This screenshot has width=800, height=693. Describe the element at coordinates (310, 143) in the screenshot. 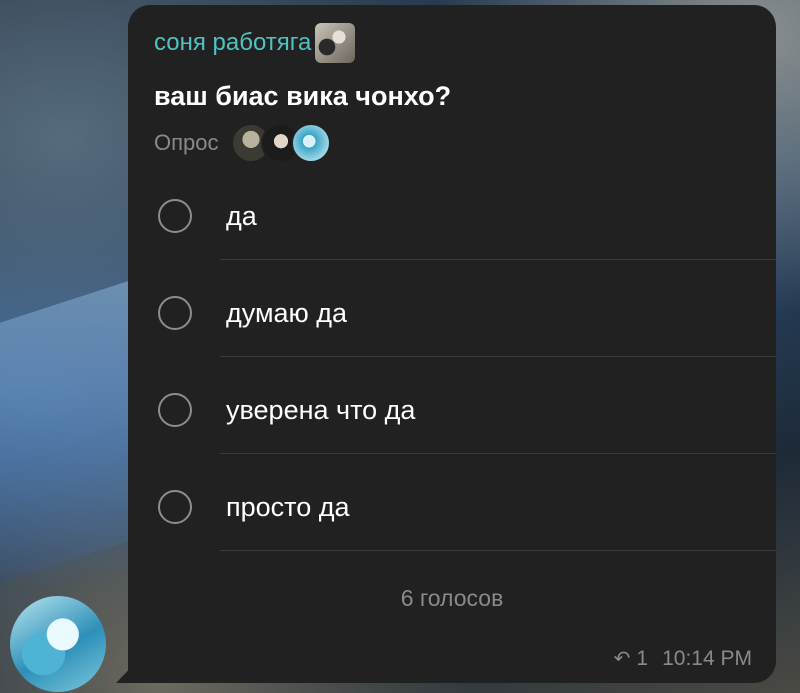

I see `voter-avatar` at that location.